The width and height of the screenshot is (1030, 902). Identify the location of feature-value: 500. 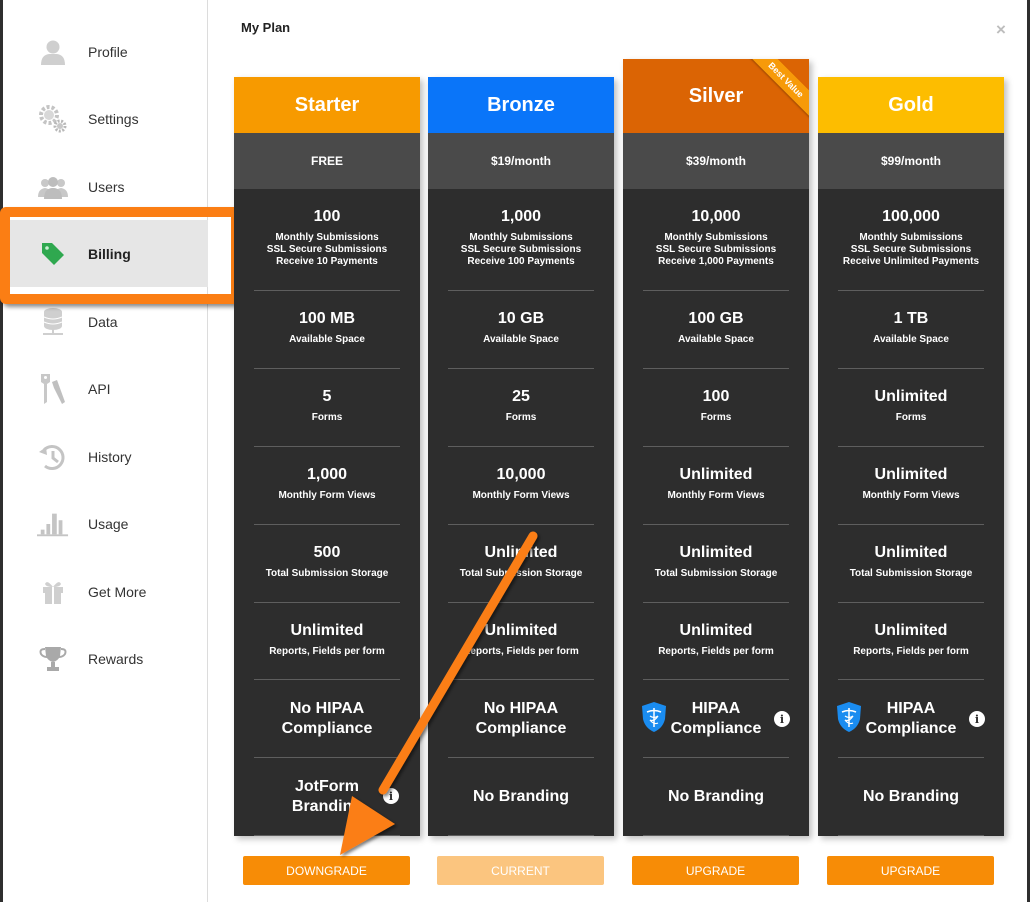
(327, 552).